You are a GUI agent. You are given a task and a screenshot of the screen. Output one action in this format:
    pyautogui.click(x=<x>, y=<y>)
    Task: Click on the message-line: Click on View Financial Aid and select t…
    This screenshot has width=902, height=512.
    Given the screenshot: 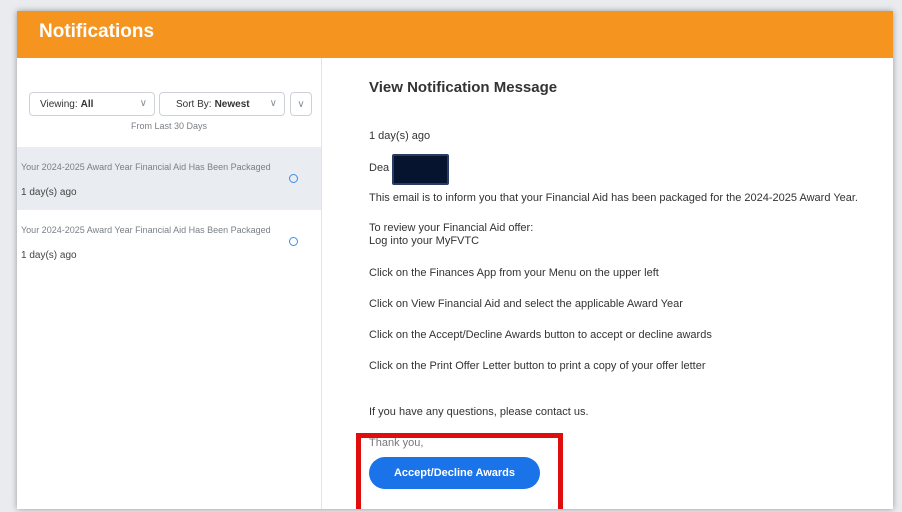 What is the action you would take?
    pyautogui.click(x=526, y=304)
    